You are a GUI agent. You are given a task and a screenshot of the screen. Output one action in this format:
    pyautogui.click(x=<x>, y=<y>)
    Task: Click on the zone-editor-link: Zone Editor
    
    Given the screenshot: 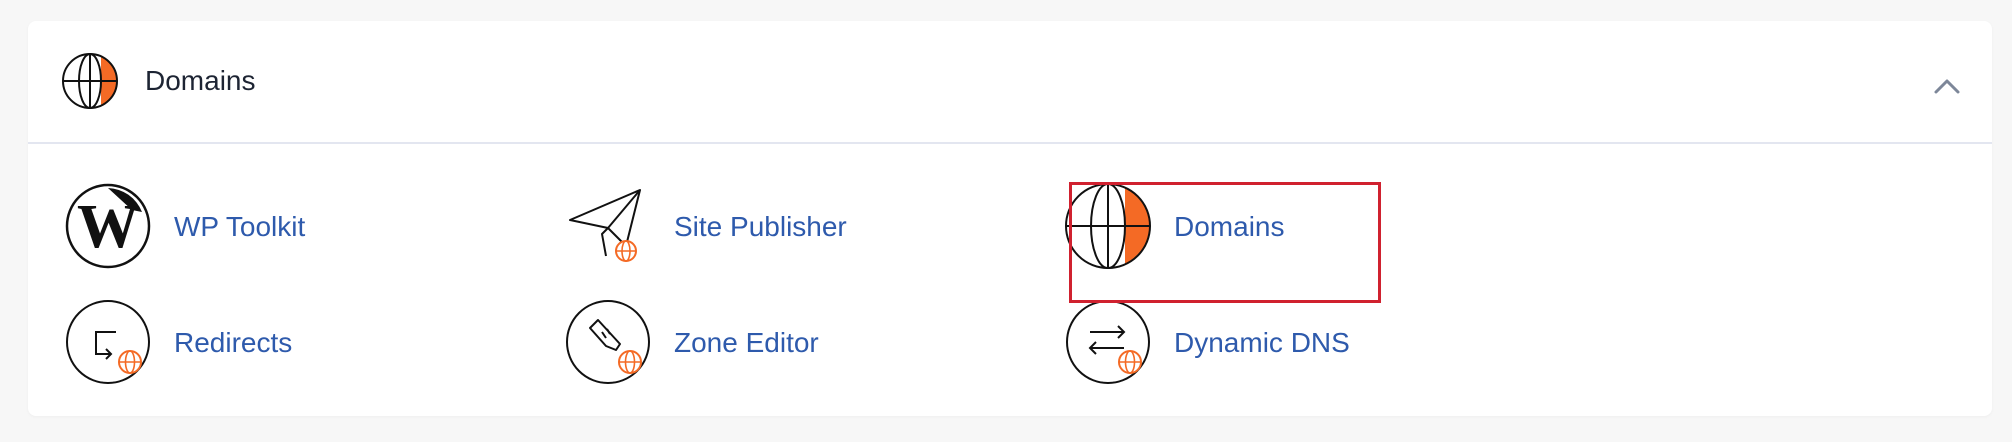 What is the action you would take?
    pyautogui.click(x=732, y=344)
    